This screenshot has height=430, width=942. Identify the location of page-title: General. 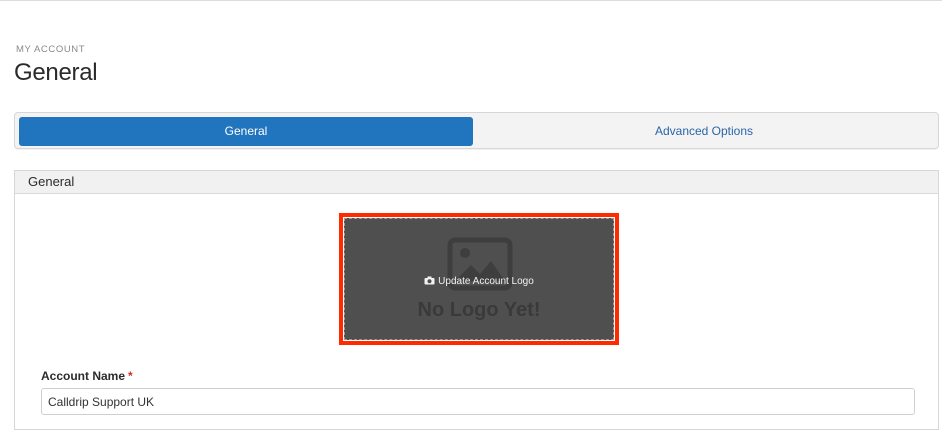
(56, 72).